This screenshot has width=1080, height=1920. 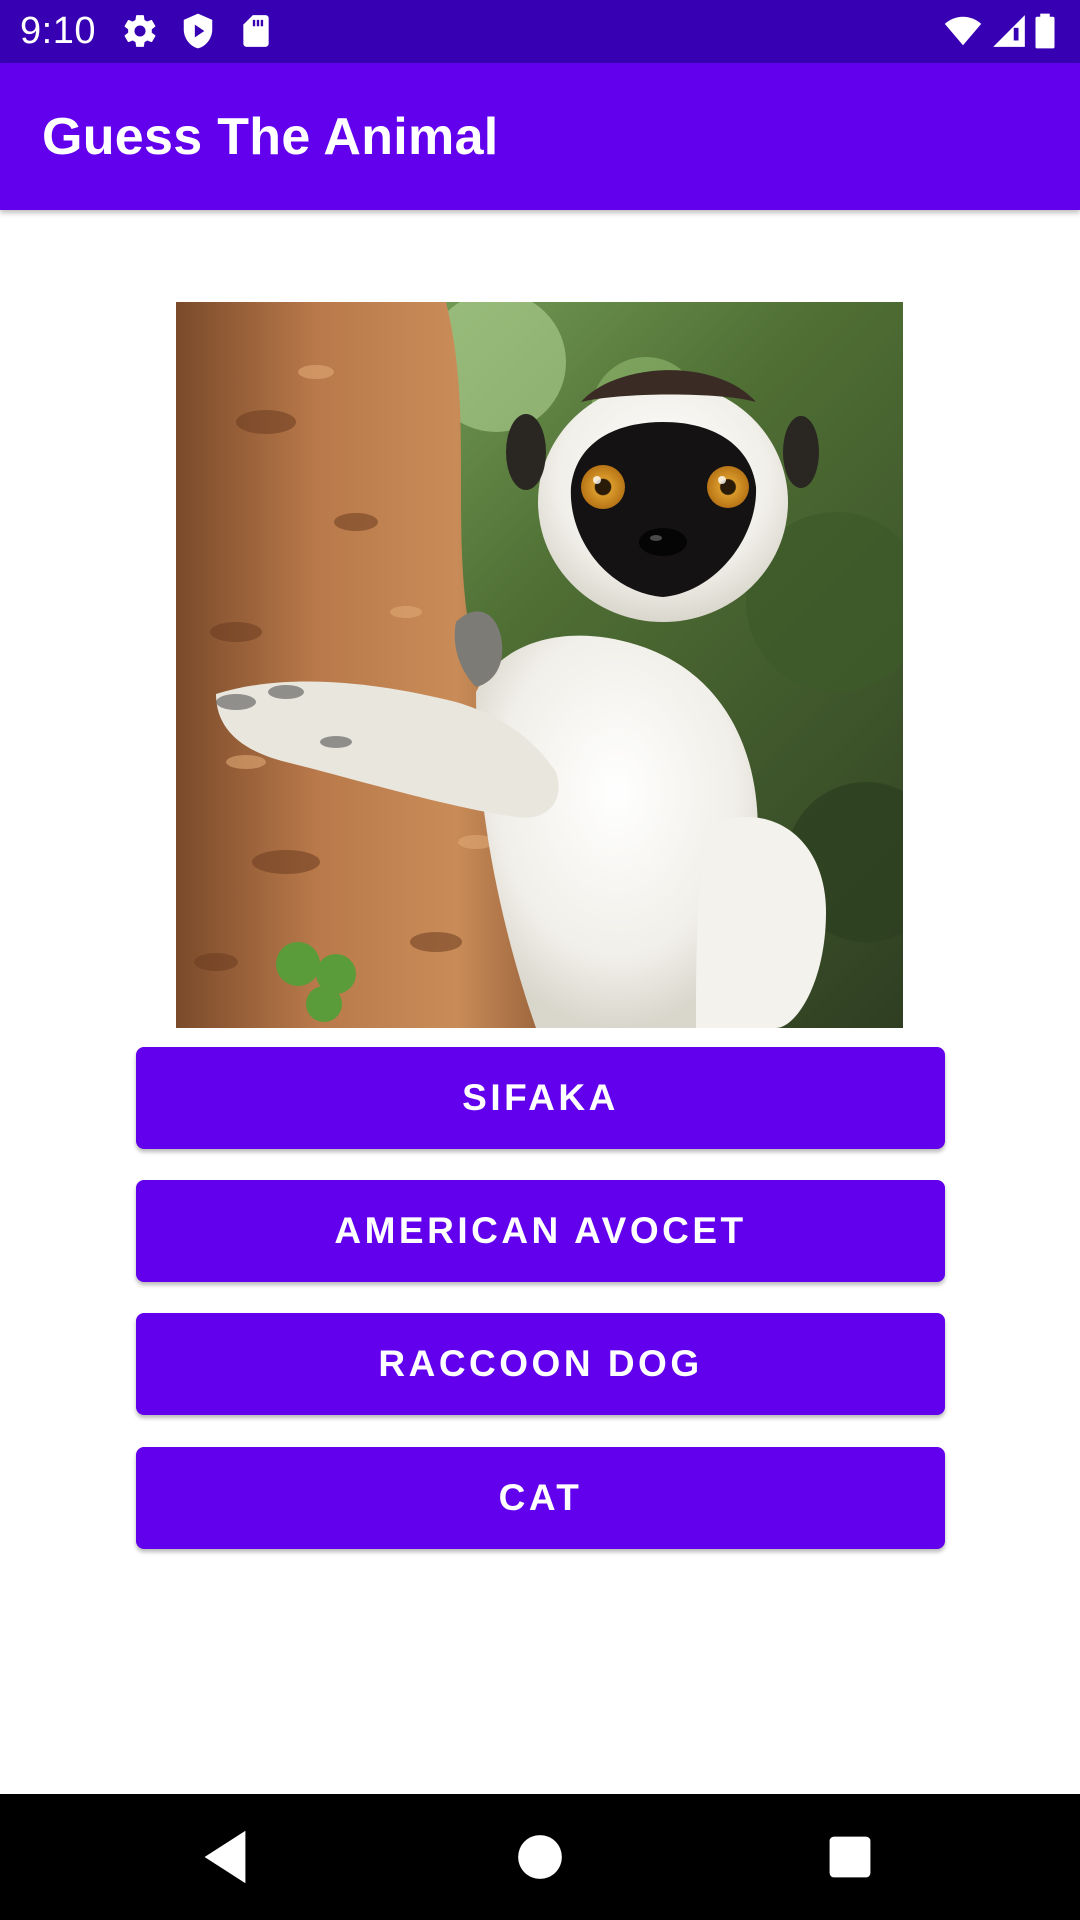 What do you see at coordinates (540, 1498) in the screenshot?
I see `answer-button-cat: CAT` at bounding box center [540, 1498].